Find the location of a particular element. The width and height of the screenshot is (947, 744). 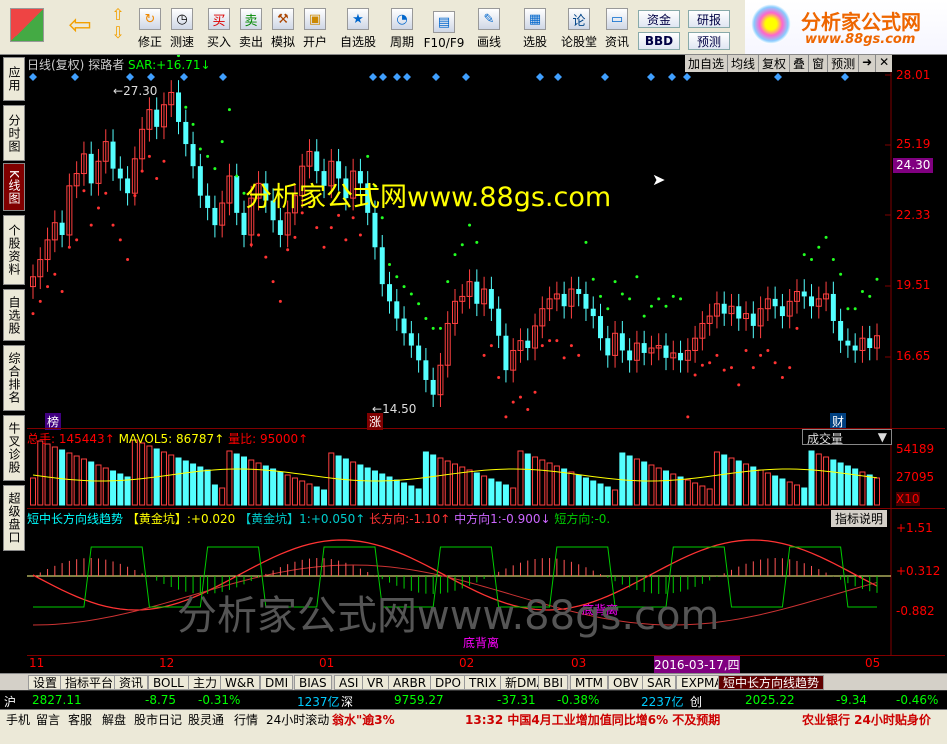

simulate-button: ⚒ 模拟 is located at coordinates (283, 27).